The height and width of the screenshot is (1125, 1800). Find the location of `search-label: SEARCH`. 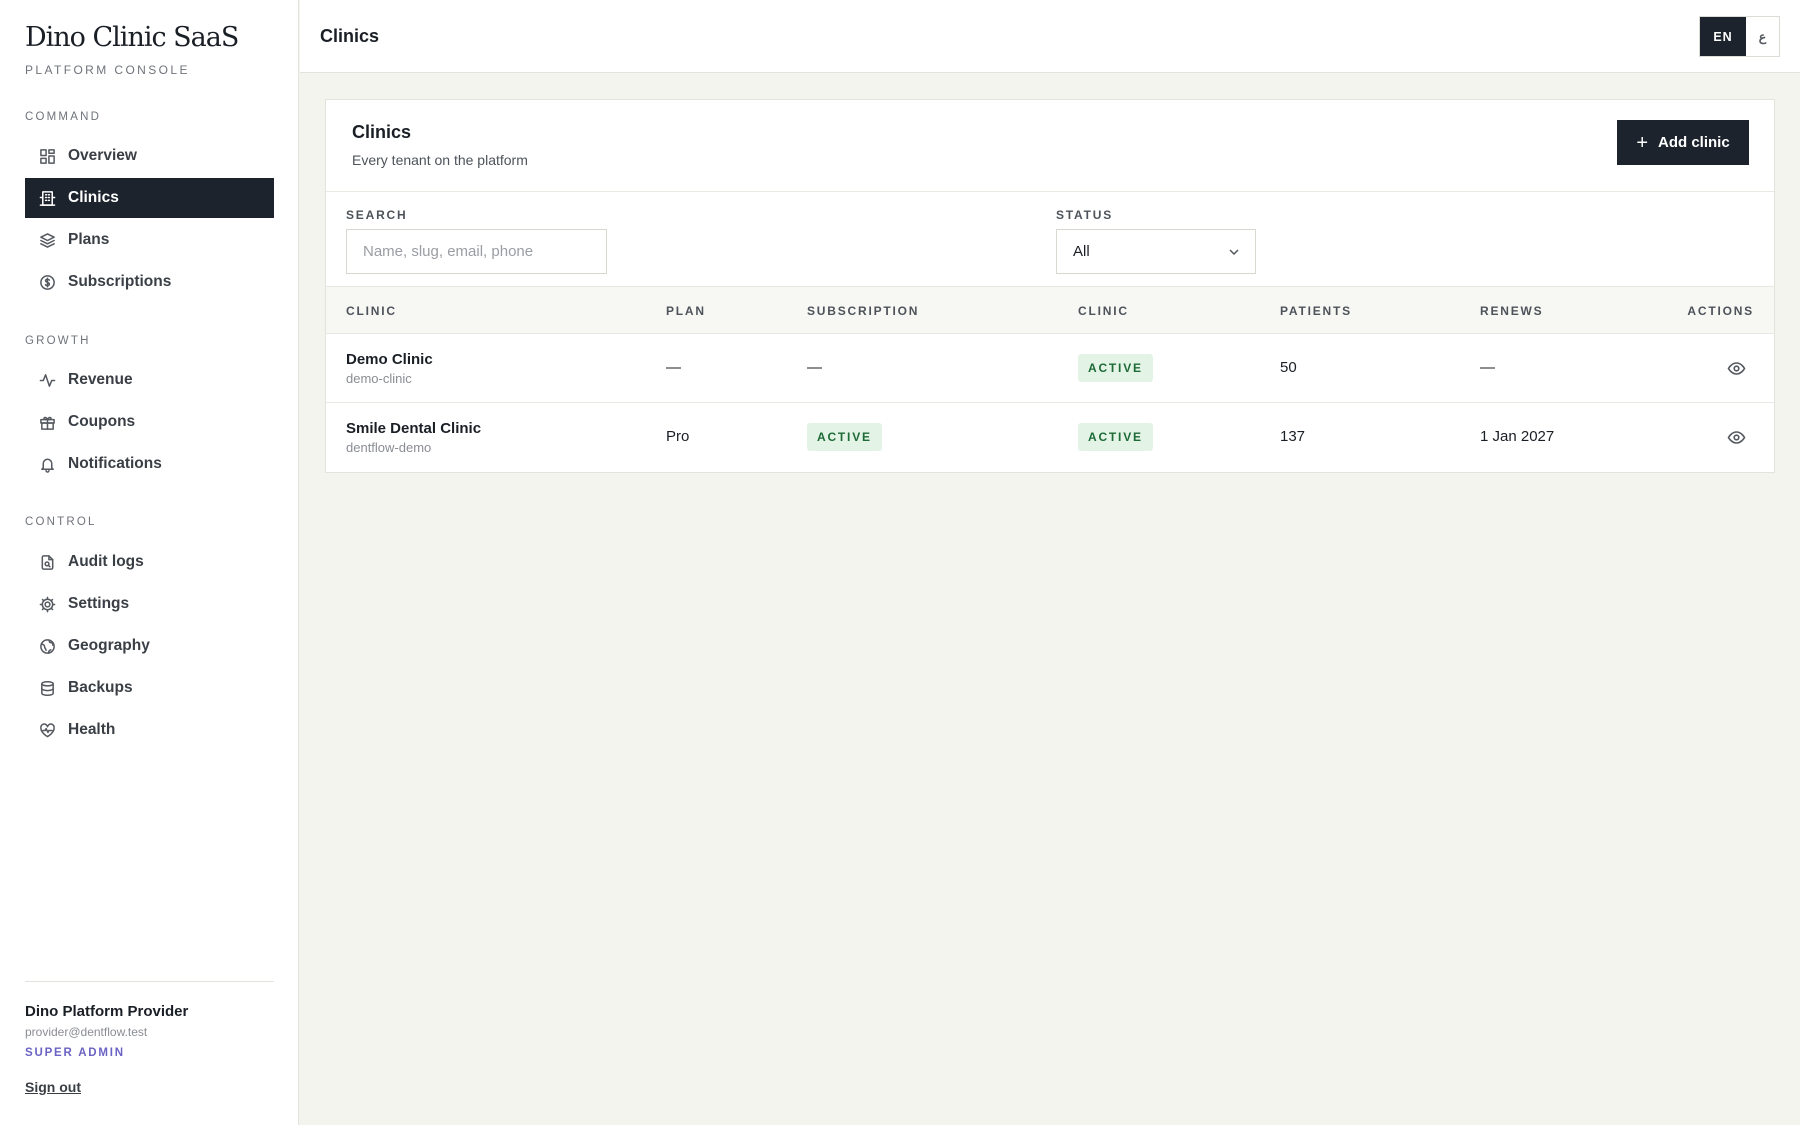

search-label: SEARCH is located at coordinates (377, 215).